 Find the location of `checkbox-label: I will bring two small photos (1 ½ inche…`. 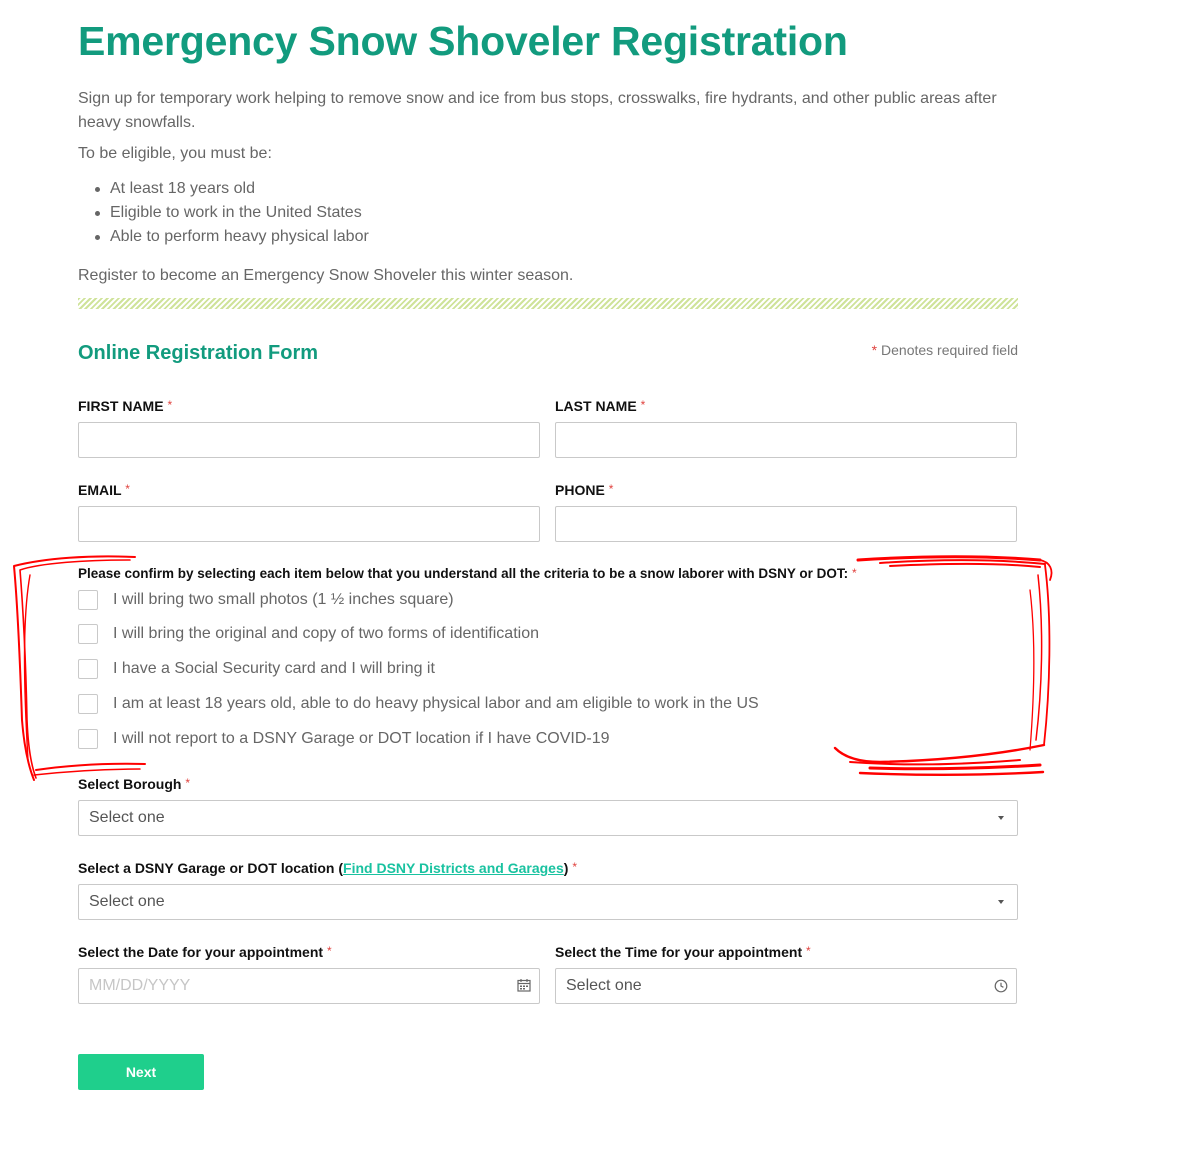

checkbox-label: I will bring two small photos (1 ½ inche… is located at coordinates (283, 599).